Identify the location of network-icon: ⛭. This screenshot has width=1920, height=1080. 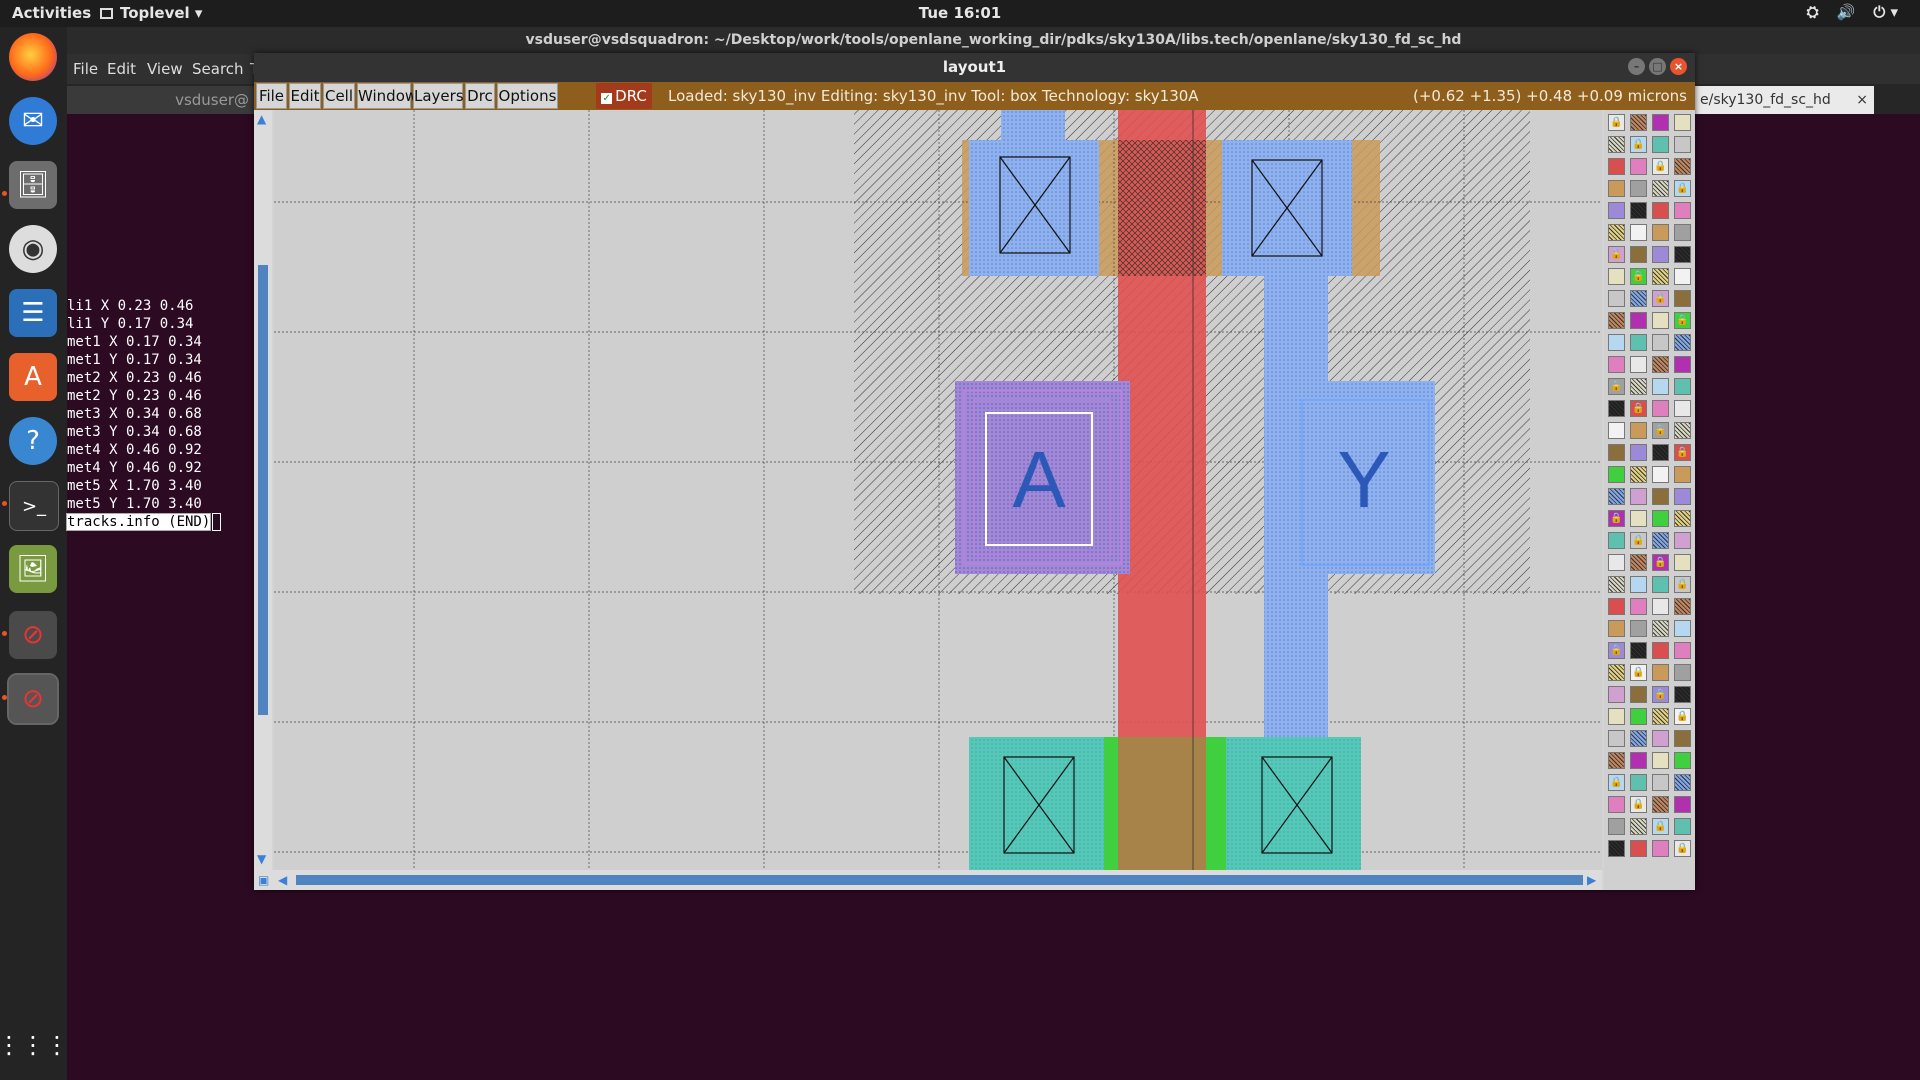
(1813, 12).